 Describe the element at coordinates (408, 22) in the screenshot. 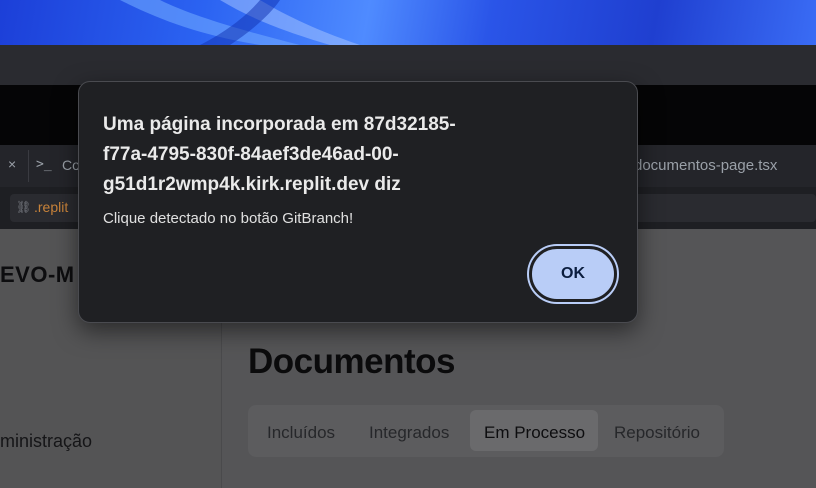

I see `desktop-wallpaper` at that location.